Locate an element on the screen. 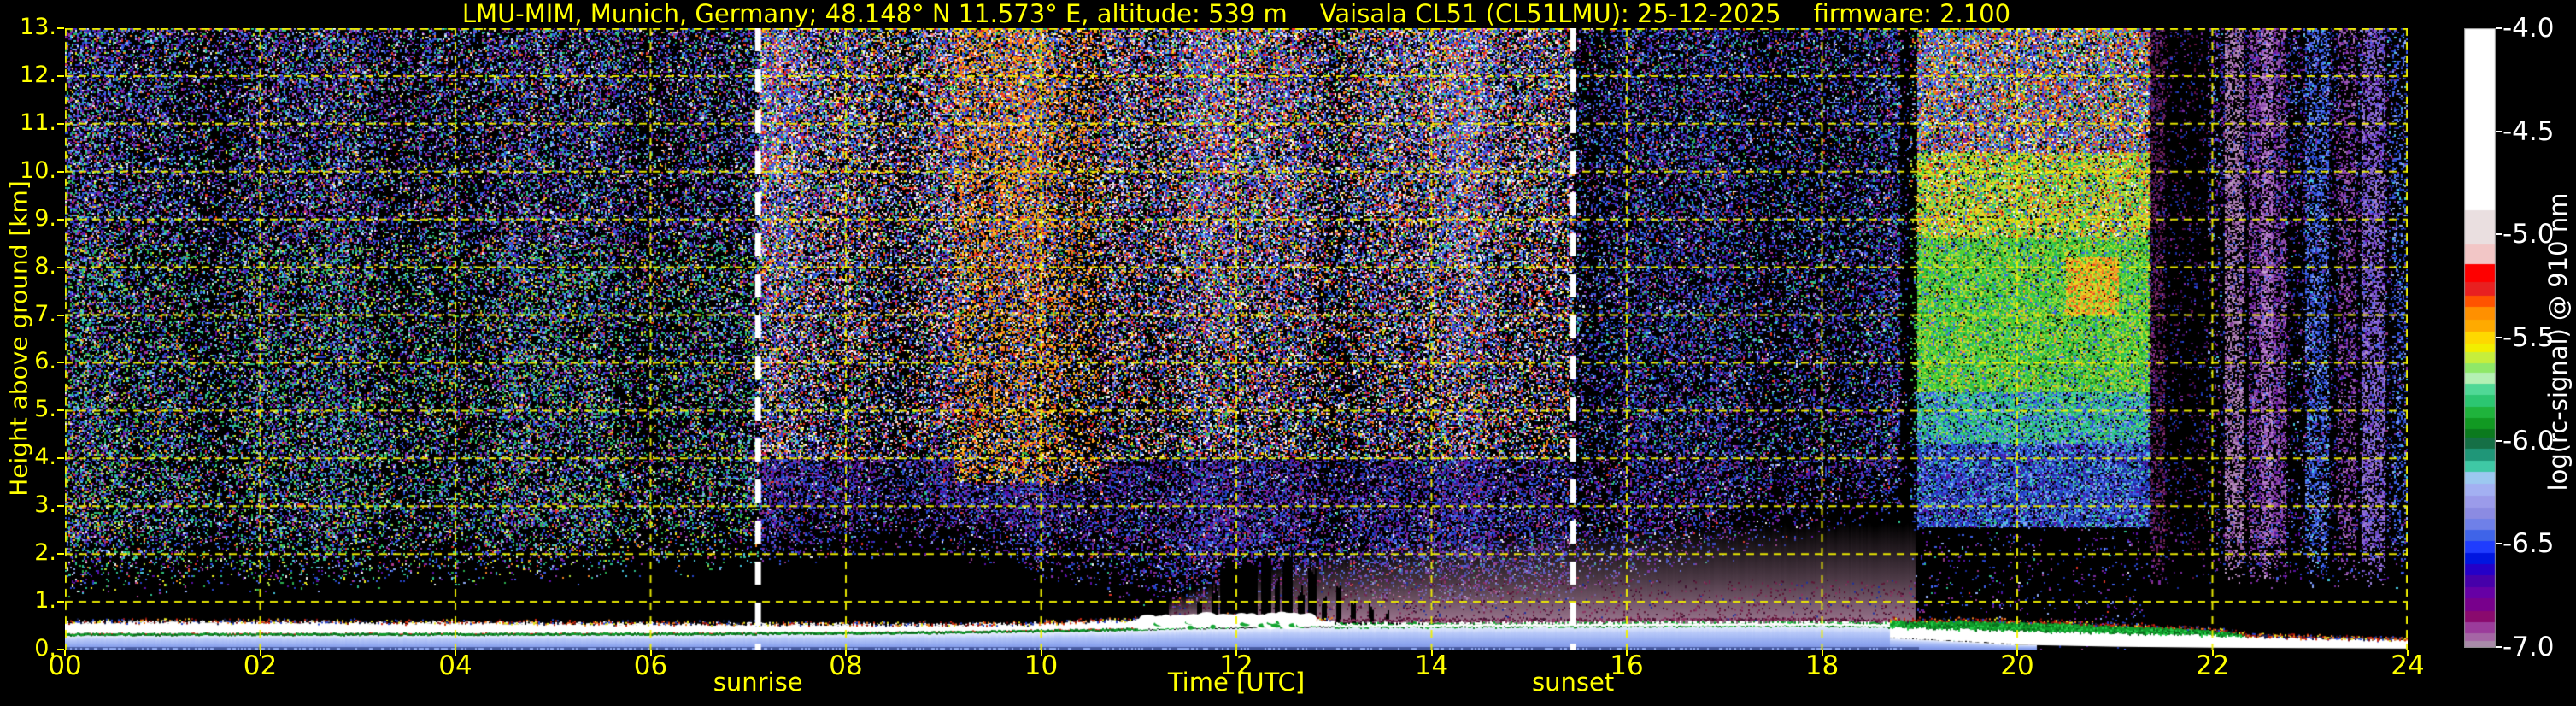  y-tick-label: 13. is located at coordinates (38, 27).